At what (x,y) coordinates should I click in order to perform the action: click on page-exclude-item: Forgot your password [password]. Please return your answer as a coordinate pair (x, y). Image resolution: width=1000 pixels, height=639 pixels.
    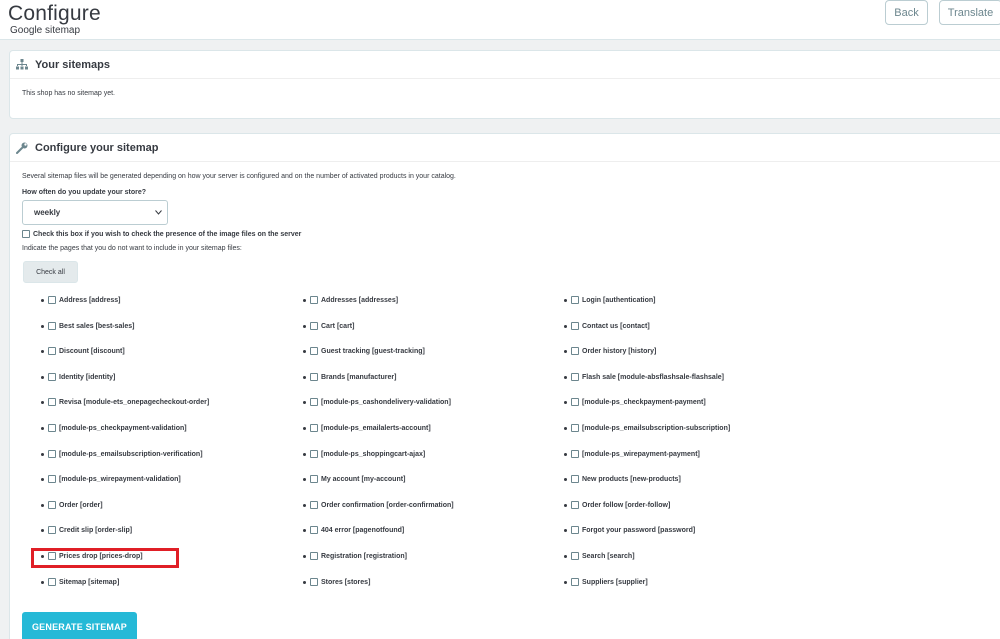
    Looking at the image, I should click on (629, 530).